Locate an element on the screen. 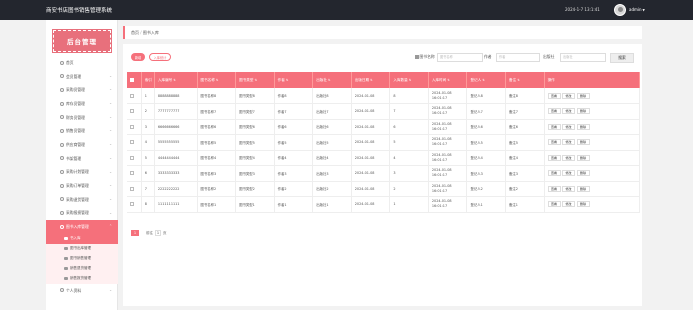 This screenshot has width=693, height=310. chevron-down-icon: ⌄ is located at coordinates (110, 144).